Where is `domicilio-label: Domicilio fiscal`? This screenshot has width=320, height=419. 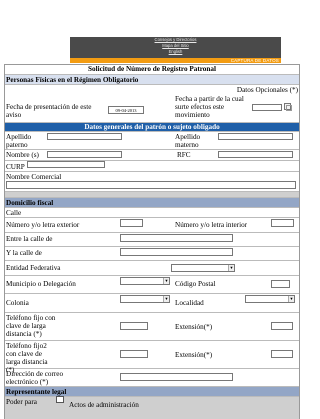 domicilio-label: Domicilio fiscal is located at coordinates (30, 202).